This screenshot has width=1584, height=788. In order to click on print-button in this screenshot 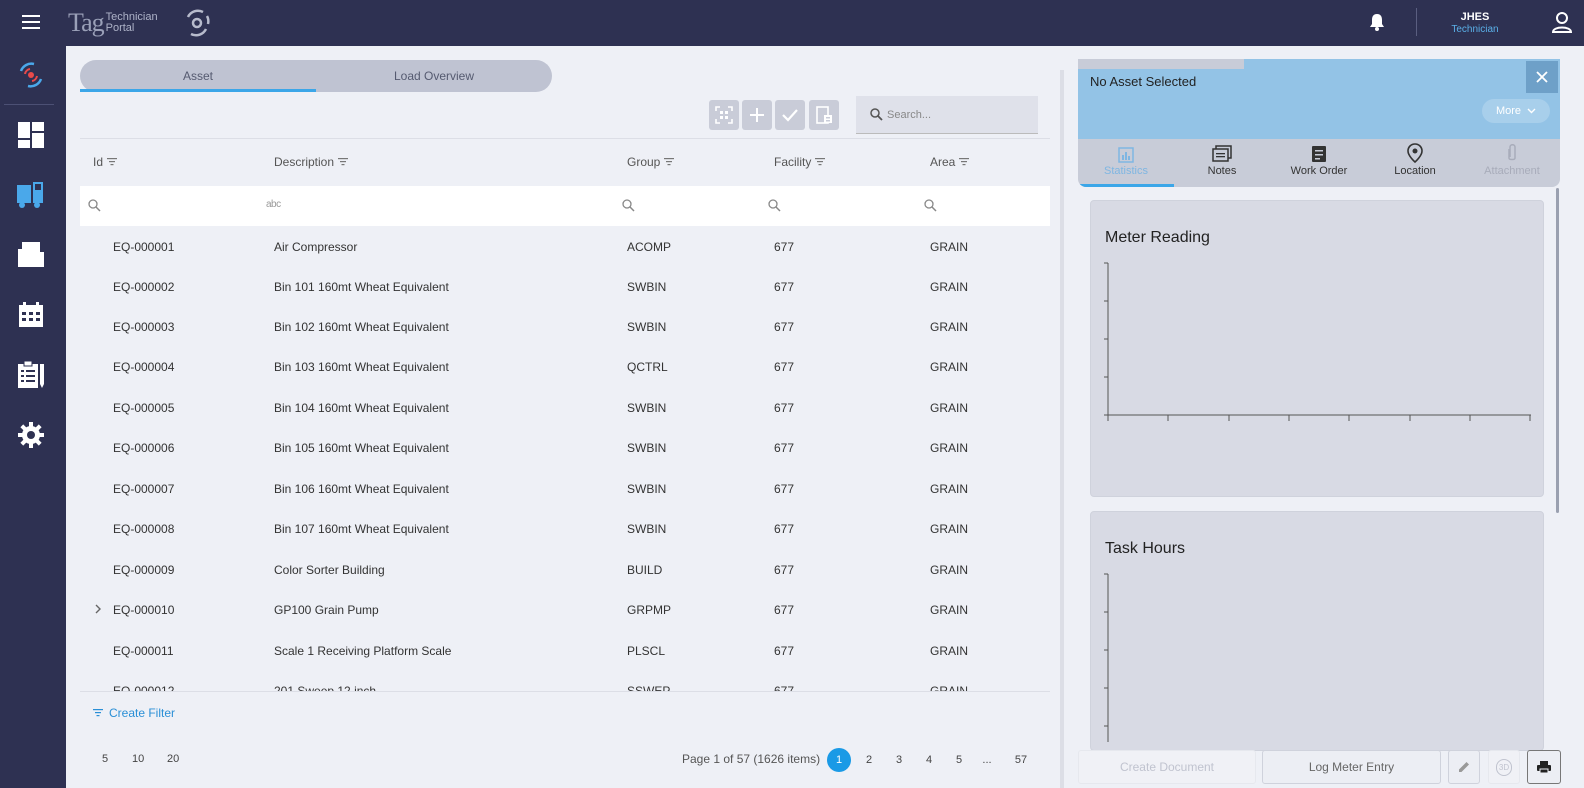, I will do `click(1544, 767)`.